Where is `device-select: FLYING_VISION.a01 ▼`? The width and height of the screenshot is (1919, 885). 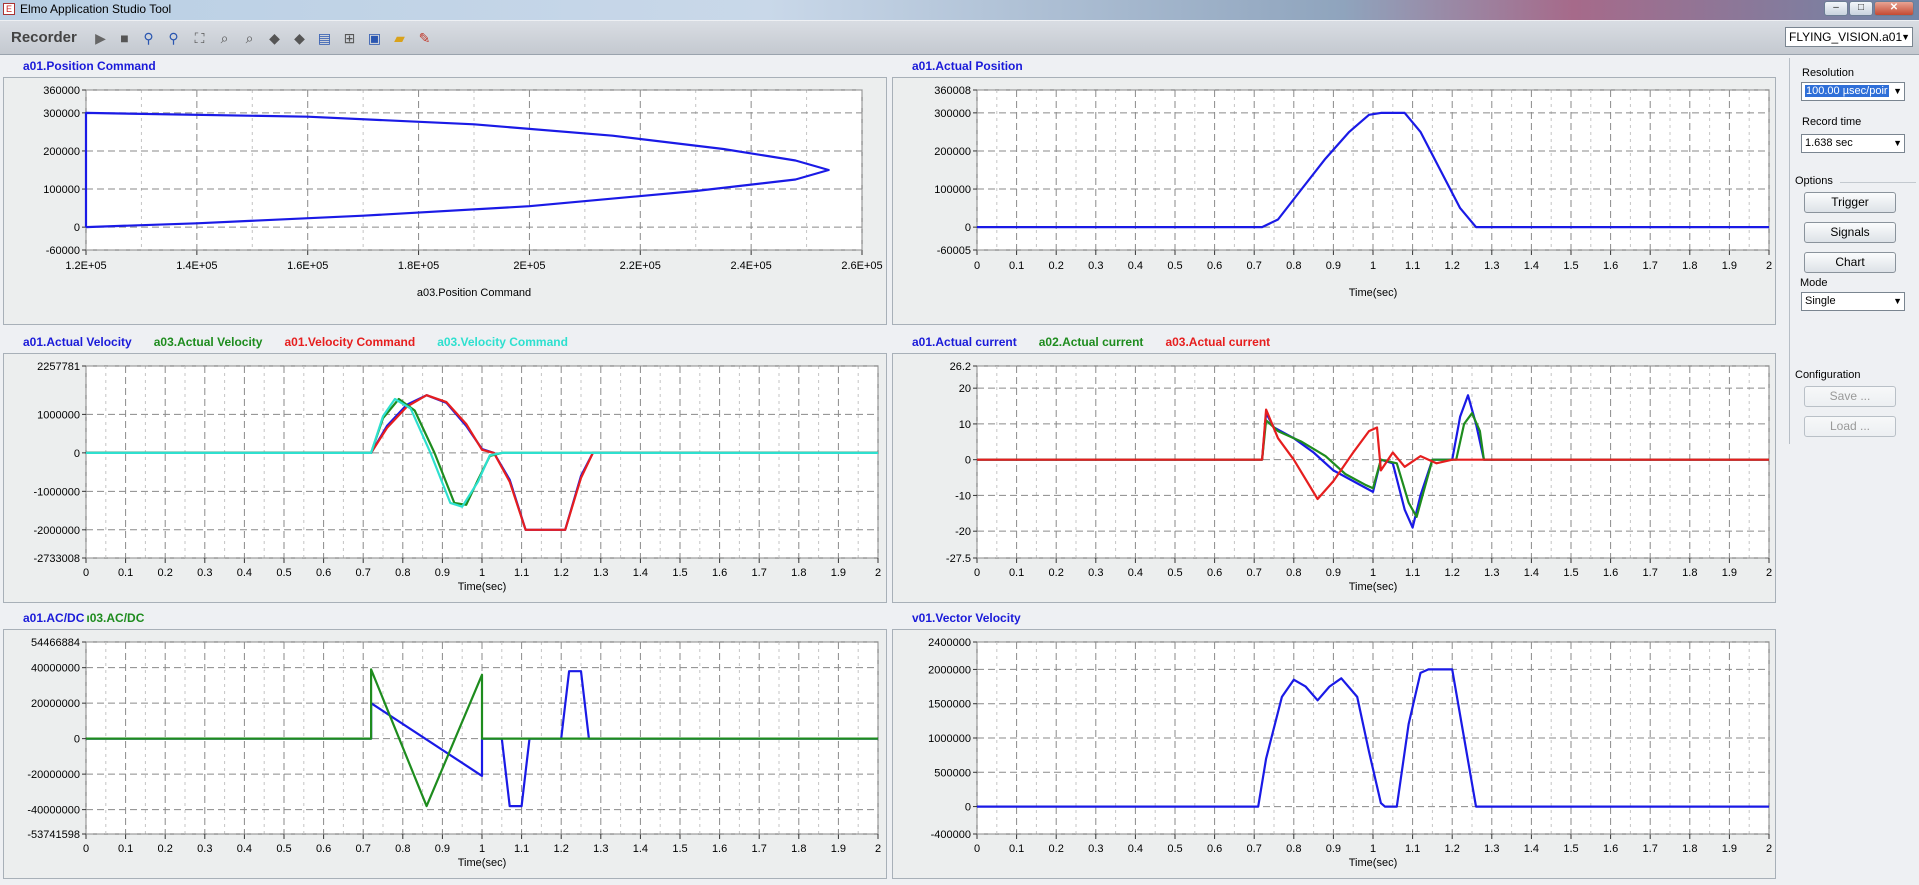 device-select: FLYING_VISION.a01 ▼ is located at coordinates (1849, 37).